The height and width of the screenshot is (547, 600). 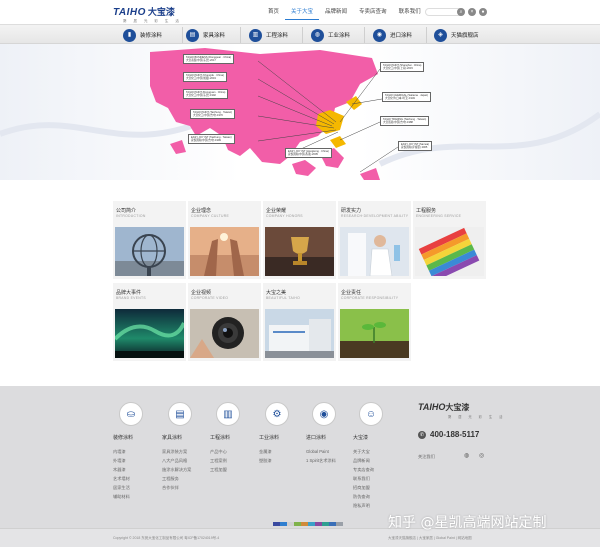 What do you see at coordinates (187, 487) in the screenshot?
I see `footer-link: 合作伙伴` at bounding box center [187, 487].